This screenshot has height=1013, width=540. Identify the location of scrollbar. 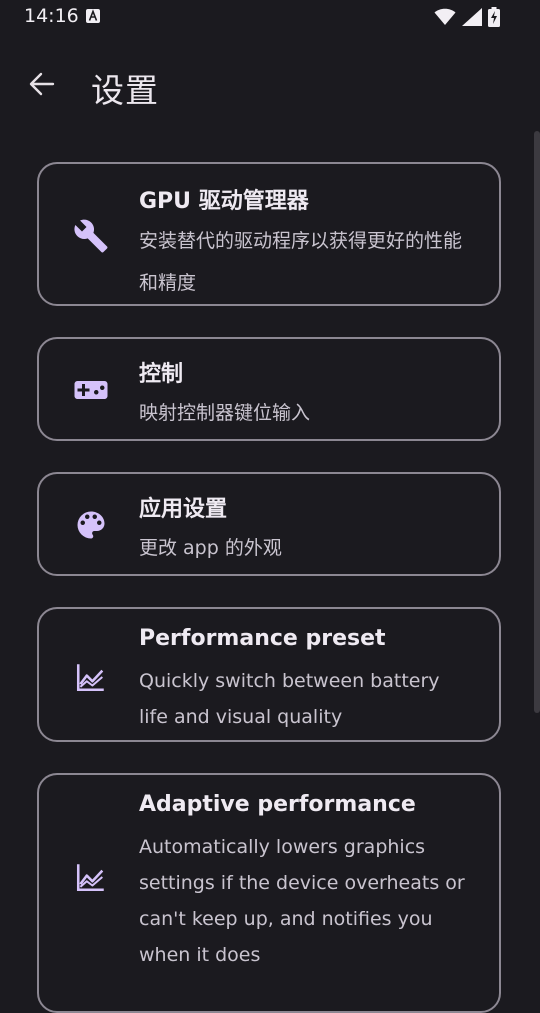
(537, 422).